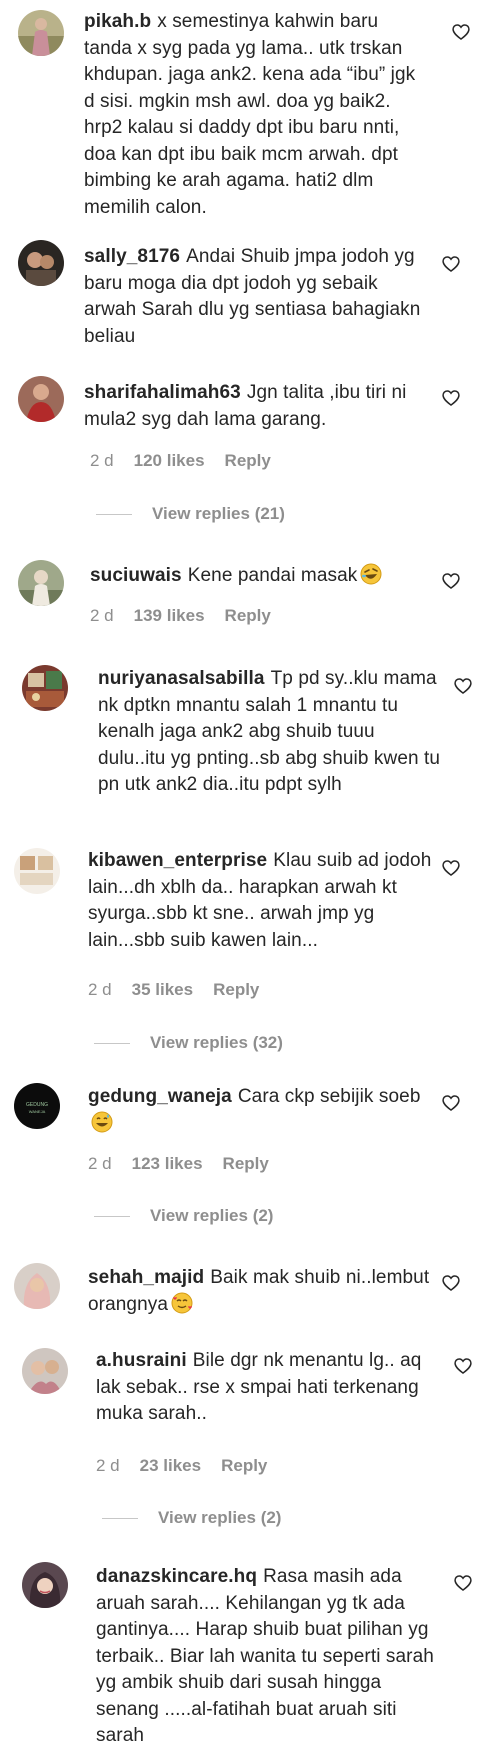 Image resolution: width=486 pixels, height=1761 pixels. I want to click on avatar: GEDUNG WANEJA, so click(37, 1106).